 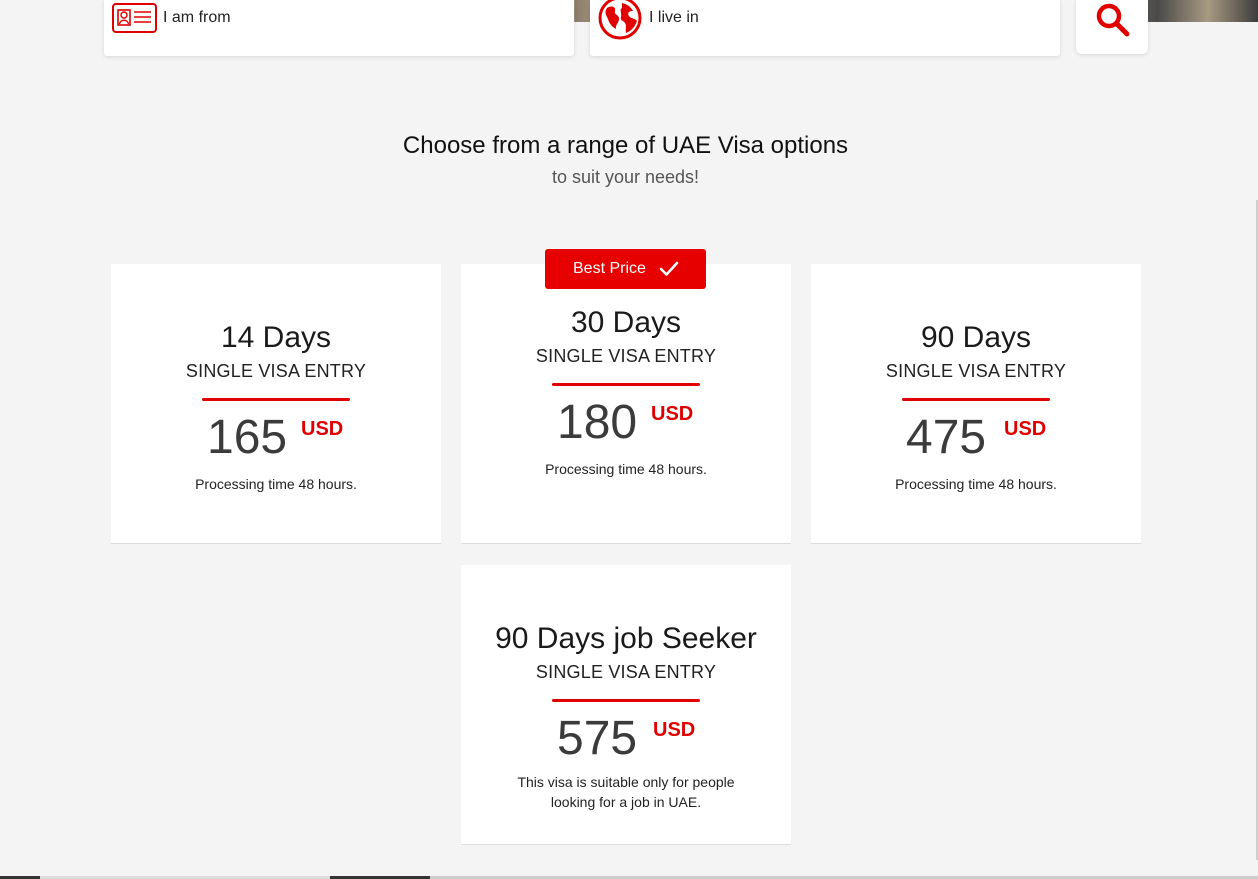 I want to click on search-button, so click(x=1112, y=27).